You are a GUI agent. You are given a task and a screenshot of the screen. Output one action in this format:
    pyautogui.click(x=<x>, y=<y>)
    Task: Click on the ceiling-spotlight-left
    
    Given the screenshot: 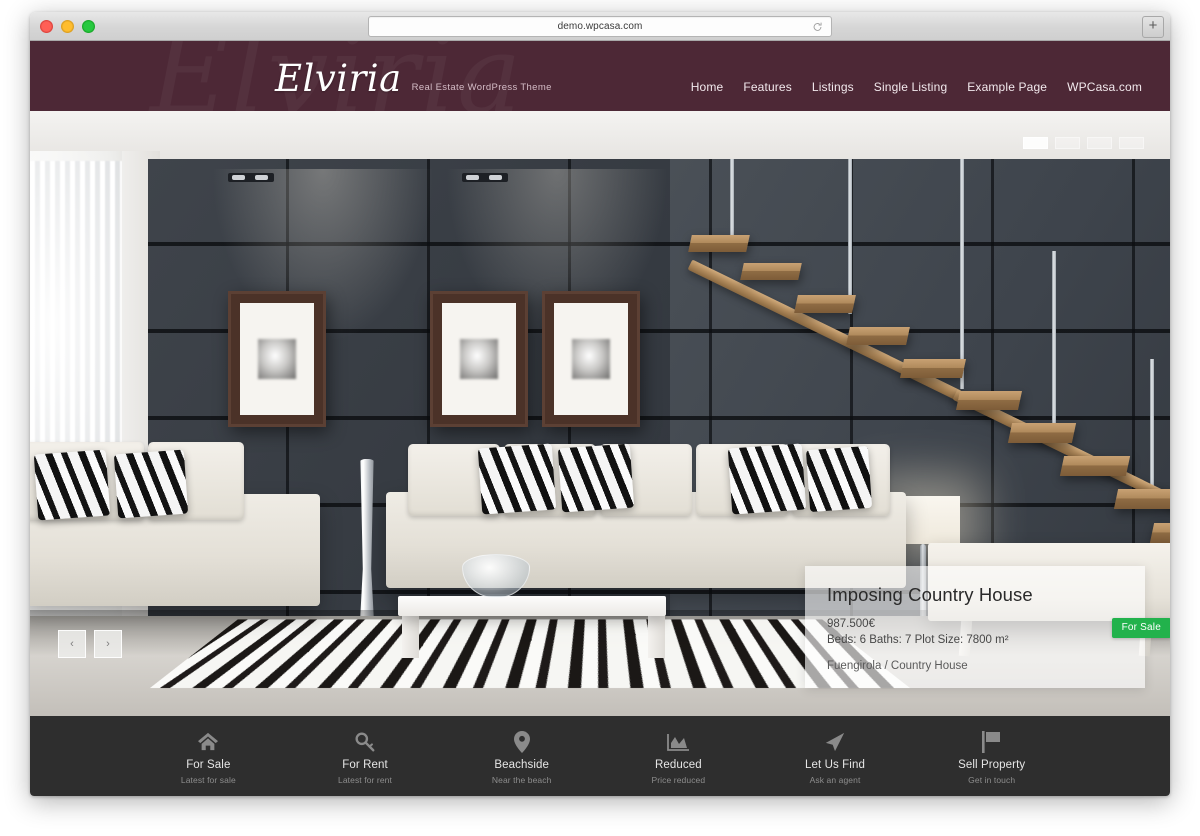 What is the action you would take?
    pyautogui.click(x=251, y=177)
    